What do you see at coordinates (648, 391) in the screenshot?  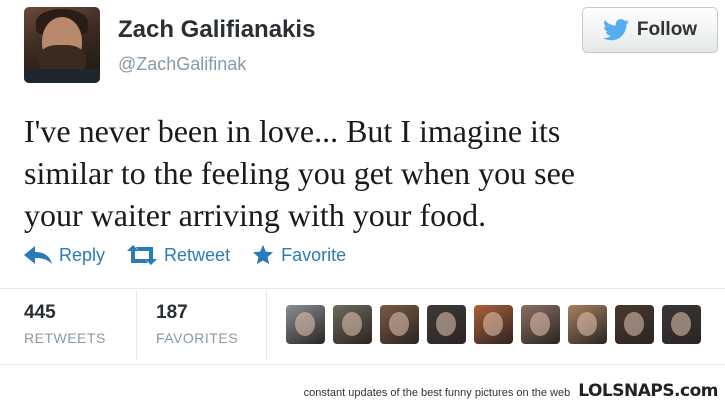 I see `watermark-brand: LOLSNAPS.com` at bounding box center [648, 391].